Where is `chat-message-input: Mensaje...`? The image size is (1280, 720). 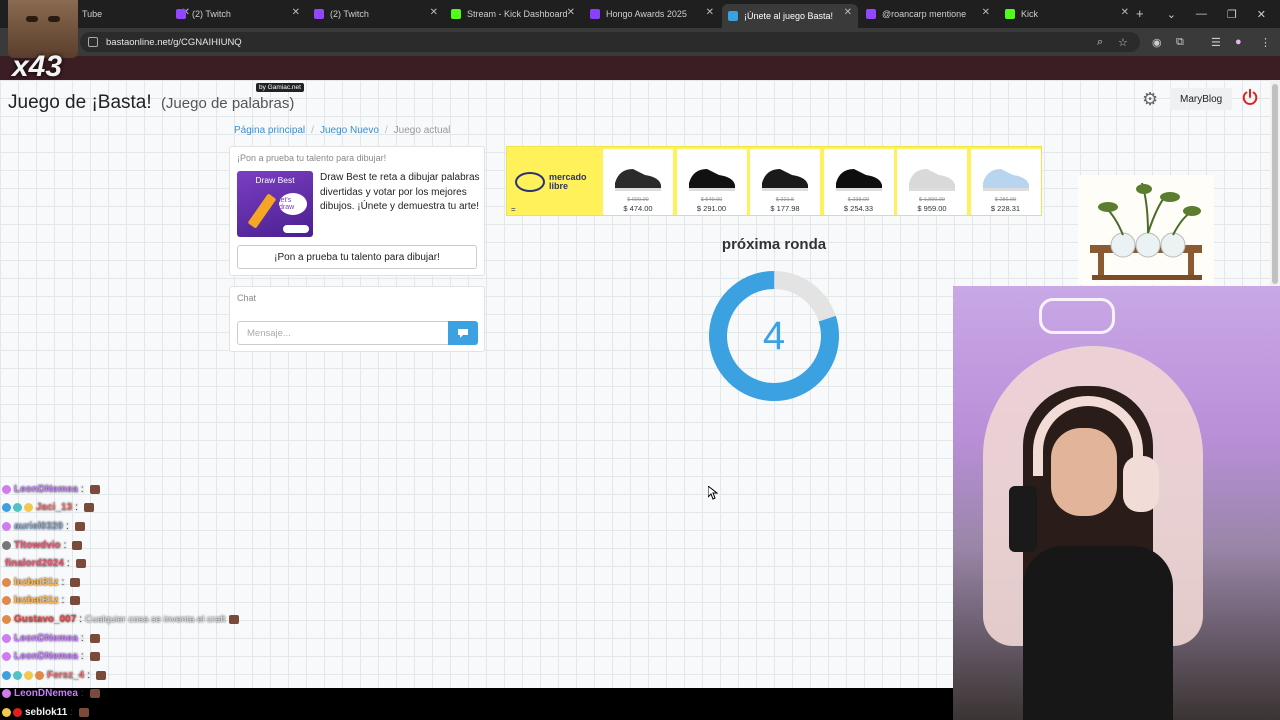
chat-message-input: Mensaje... is located at coordinates (343, 333).